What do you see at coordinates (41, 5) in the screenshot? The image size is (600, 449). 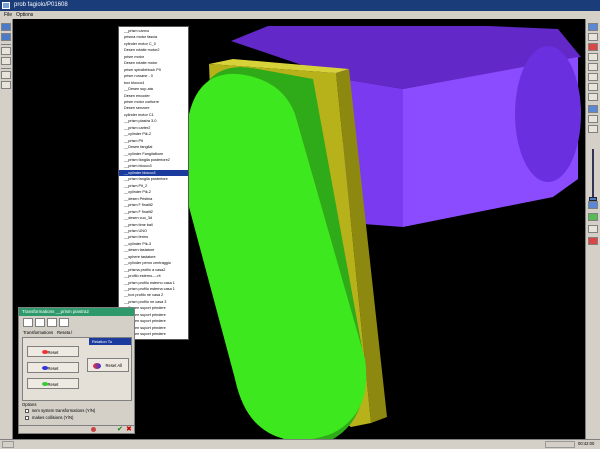 I see `window-title: prob fagiolo/P01608` at bounding box center [41, 5].